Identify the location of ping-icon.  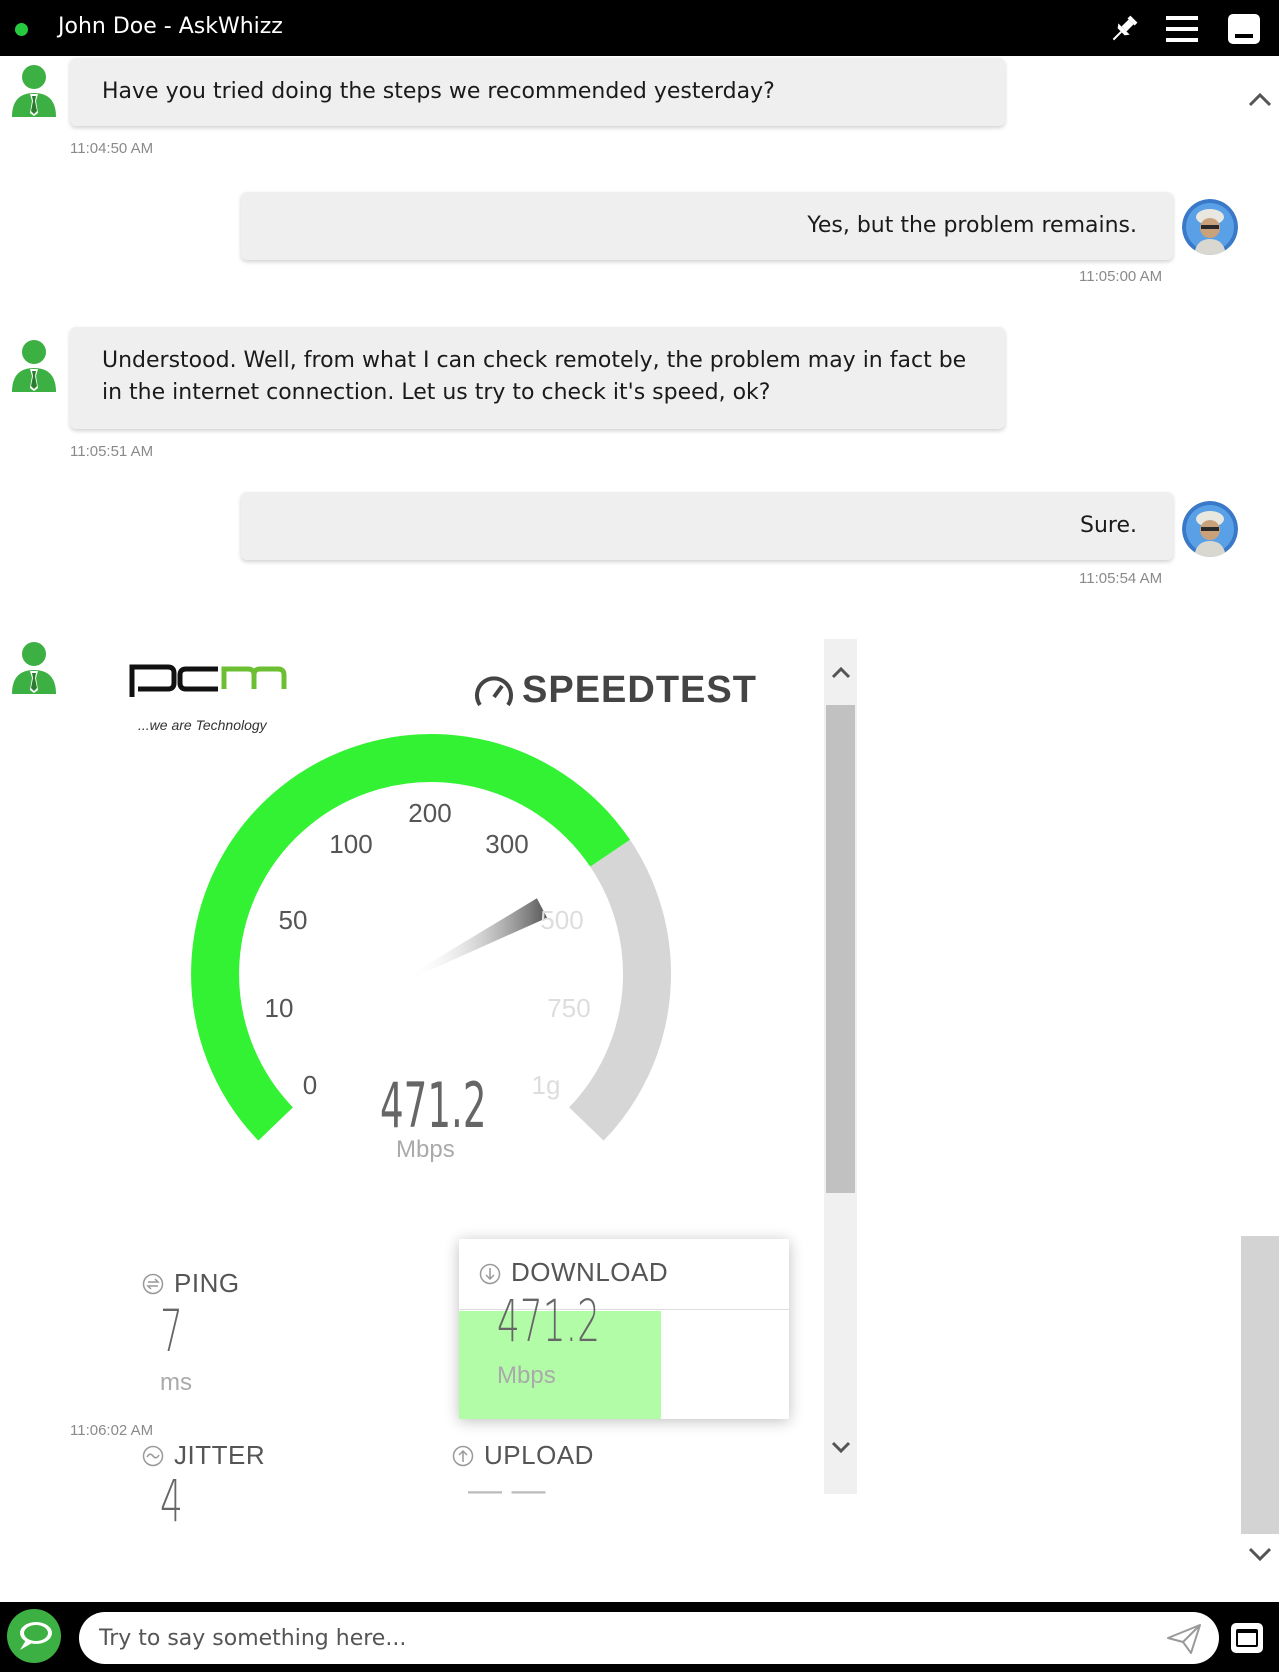
(153, 1284).